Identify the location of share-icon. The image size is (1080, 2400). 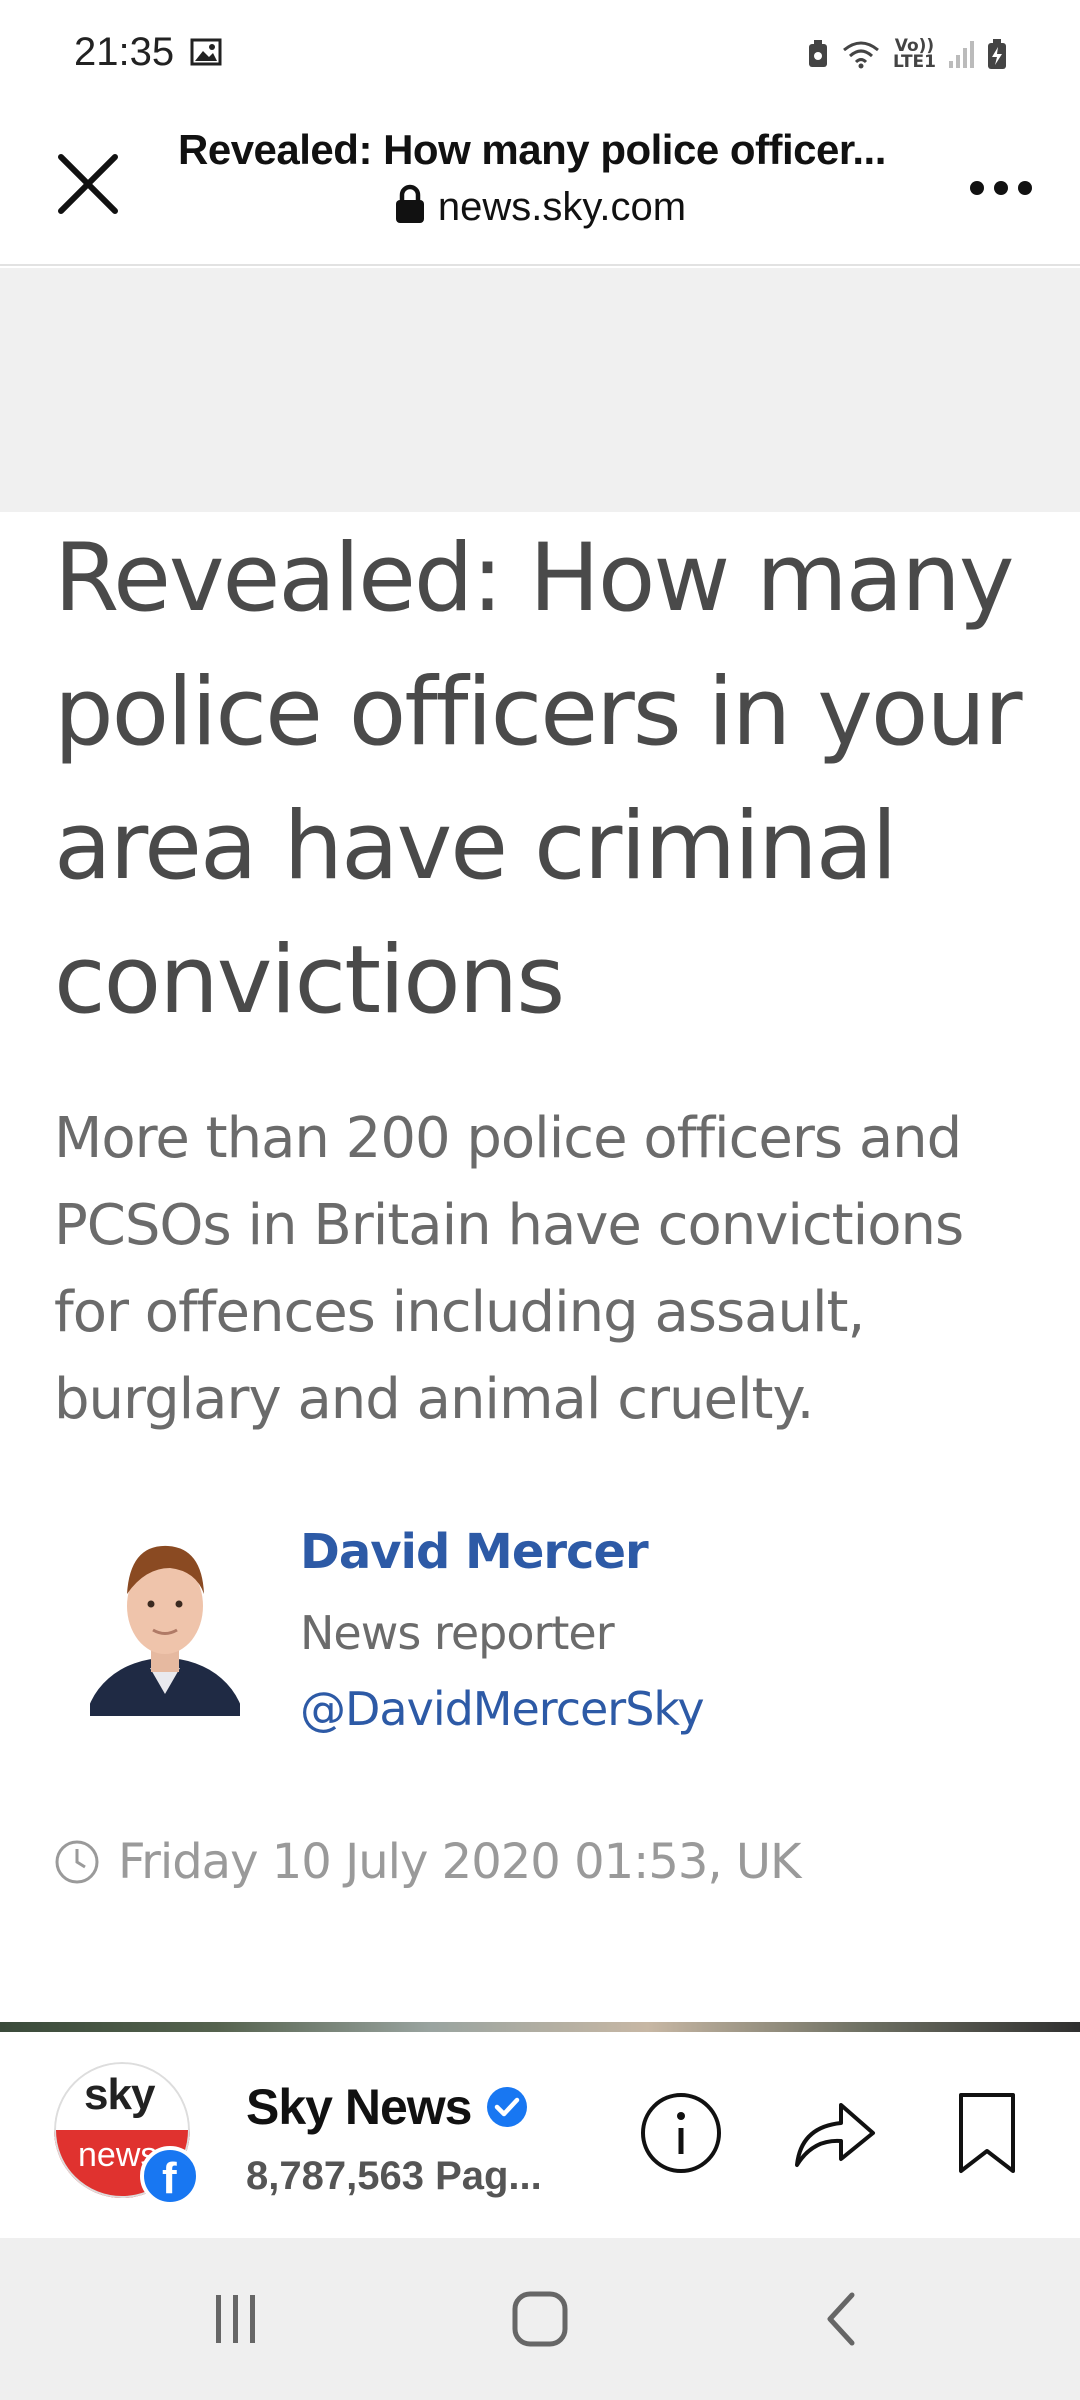
(835, 2135).